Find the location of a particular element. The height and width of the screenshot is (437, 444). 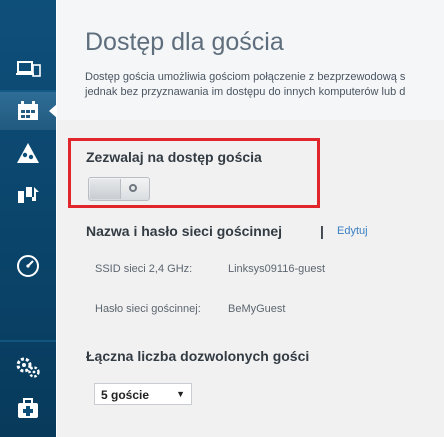

guest-count-select: 5 goście ▼ is located at coordinates (143, 394).